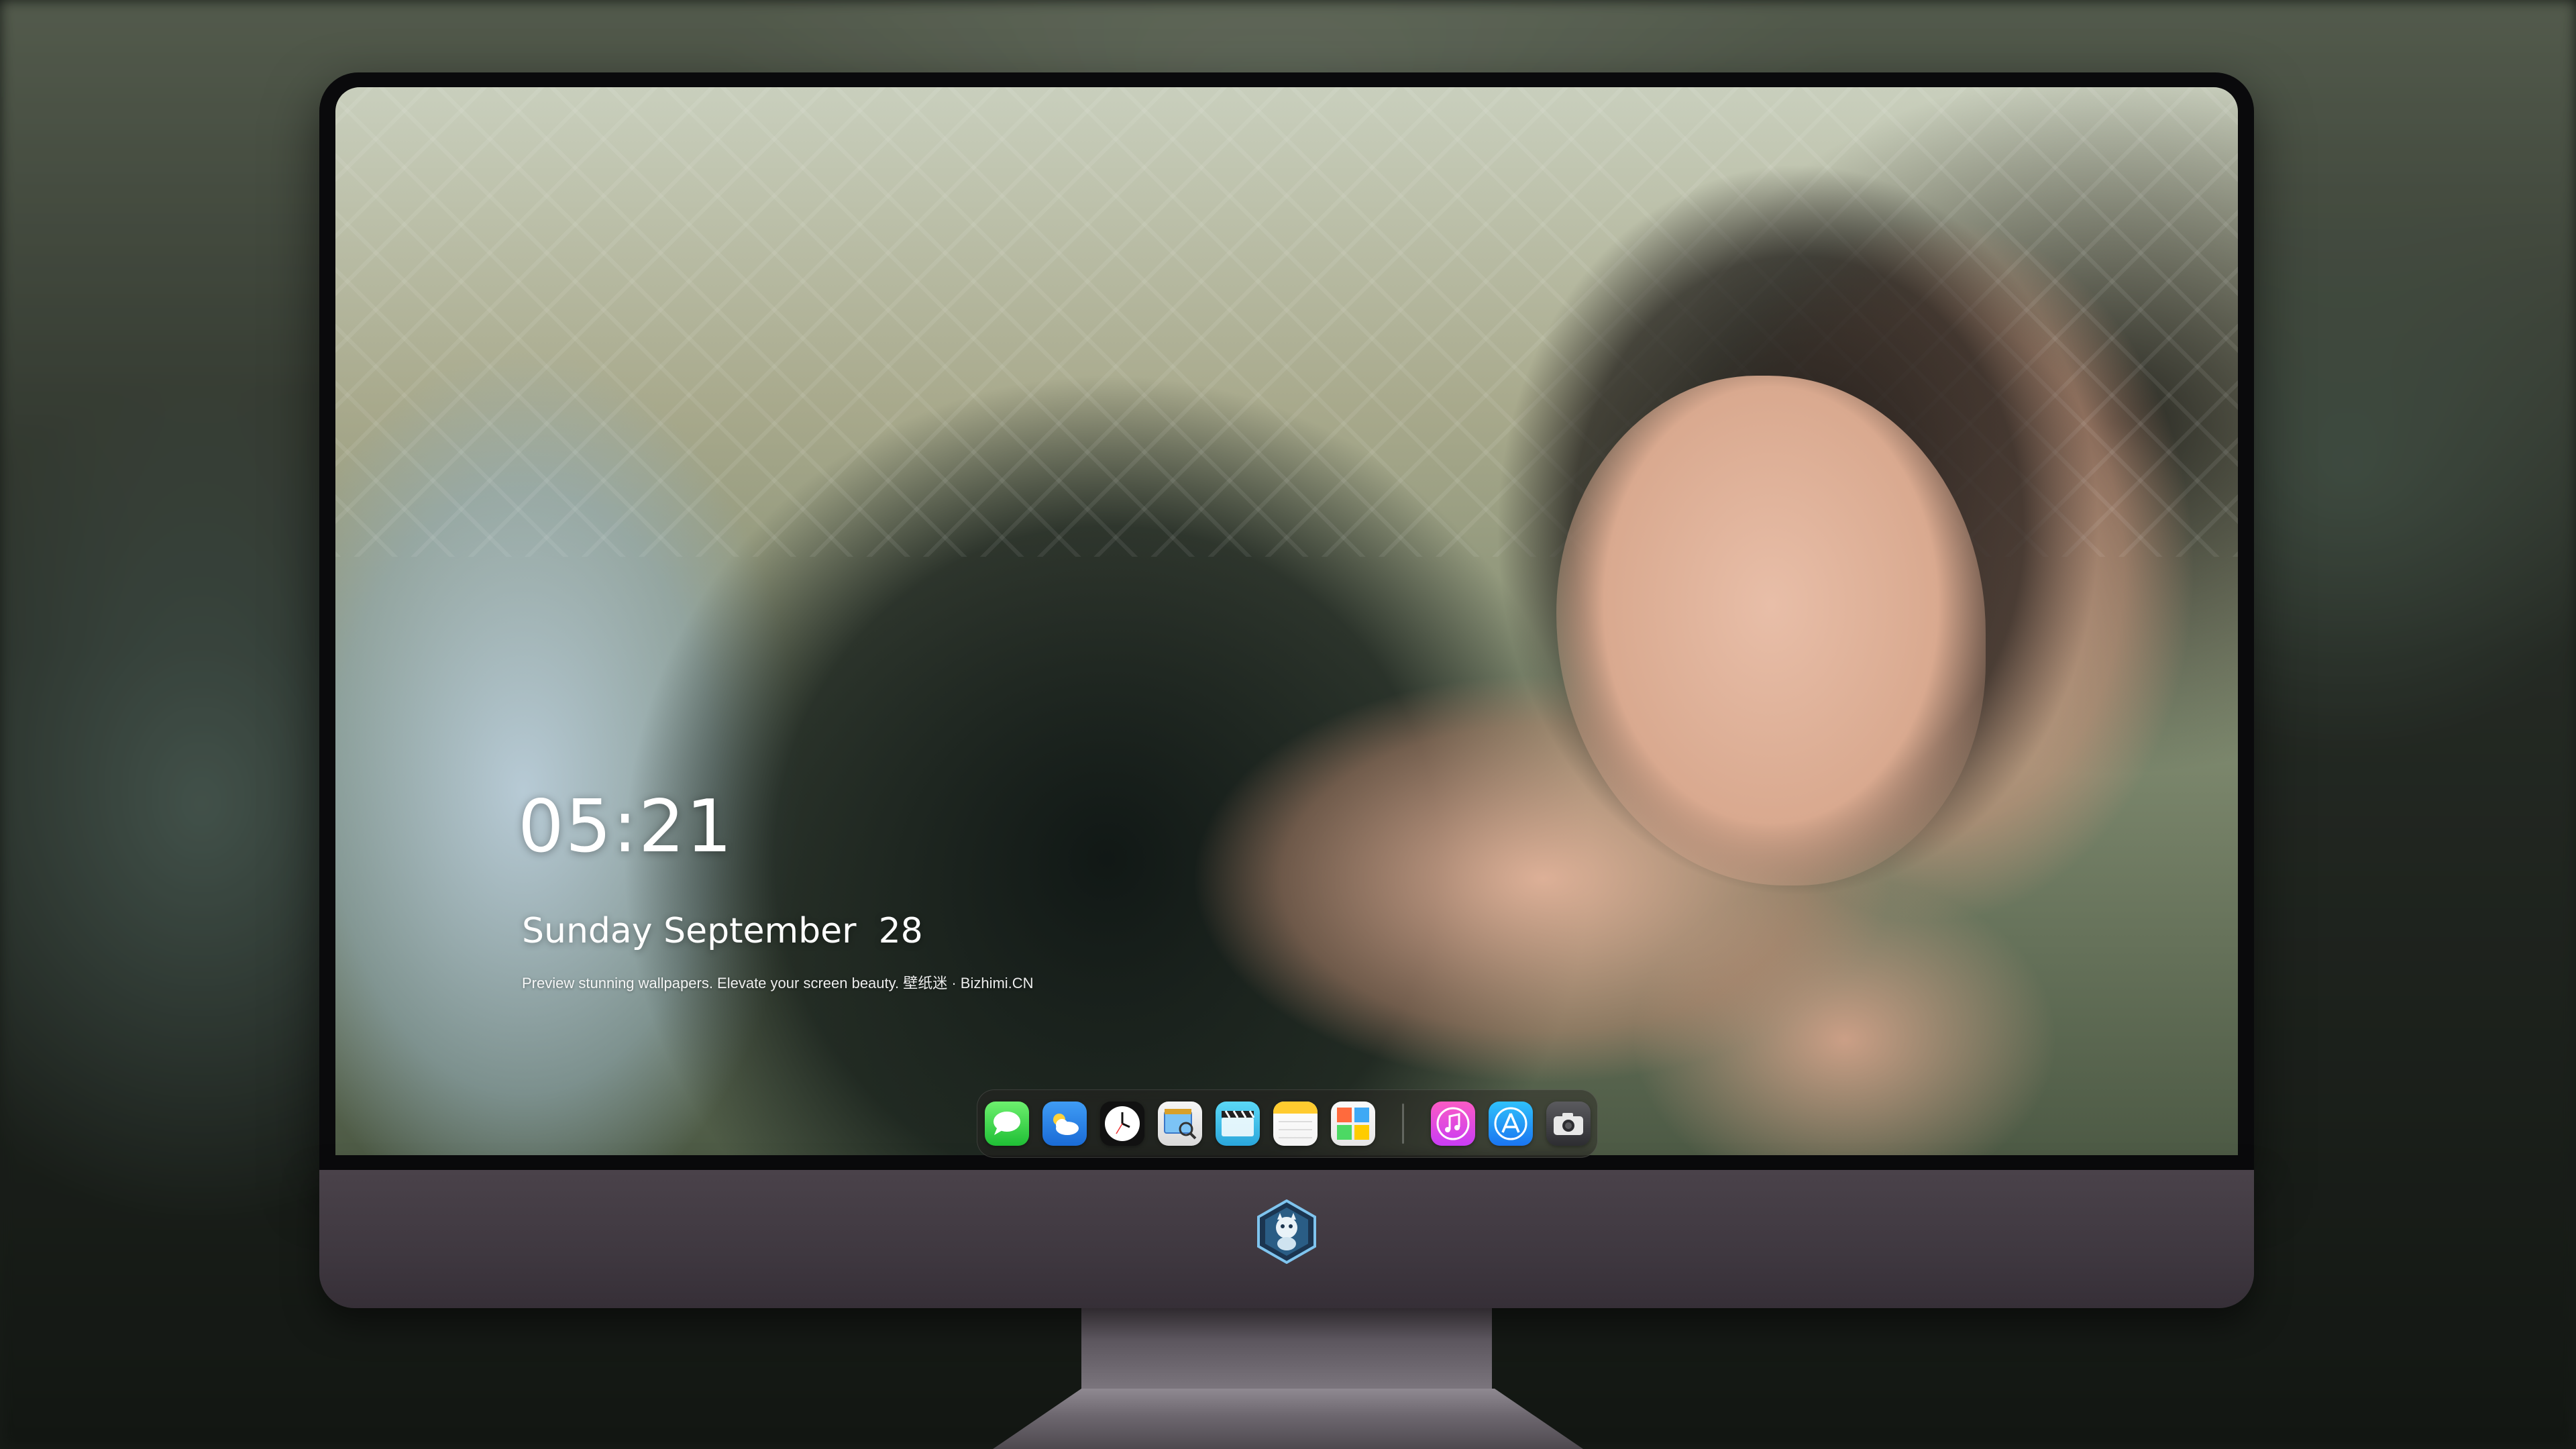  I want to click on app-store-icon, so click(1510, 1124).